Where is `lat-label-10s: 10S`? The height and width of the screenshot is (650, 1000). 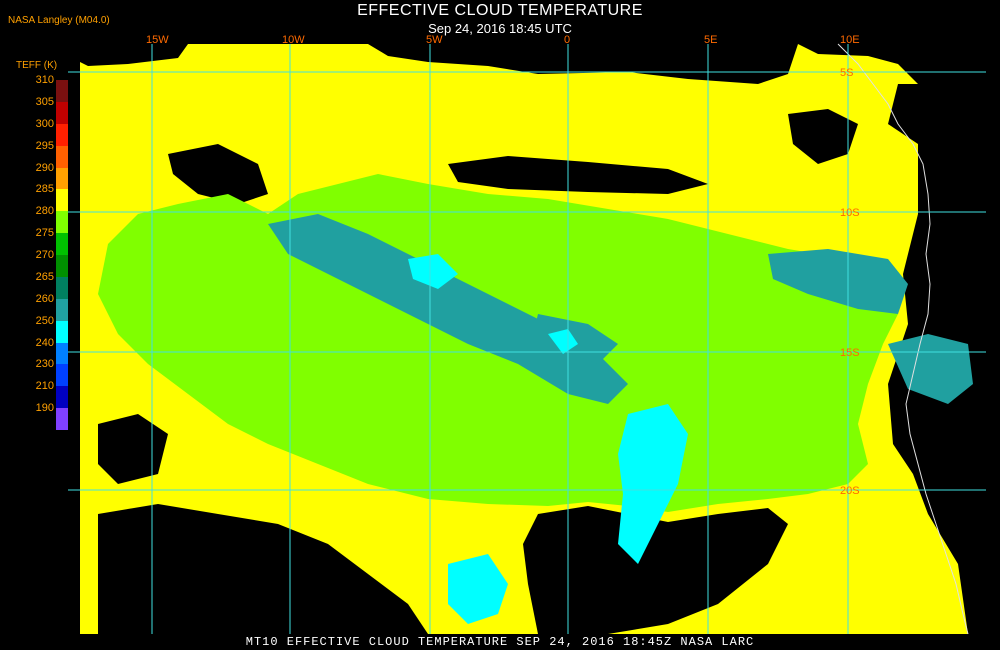
lat-label-10s: 10S is located at coordinates (850, 213).